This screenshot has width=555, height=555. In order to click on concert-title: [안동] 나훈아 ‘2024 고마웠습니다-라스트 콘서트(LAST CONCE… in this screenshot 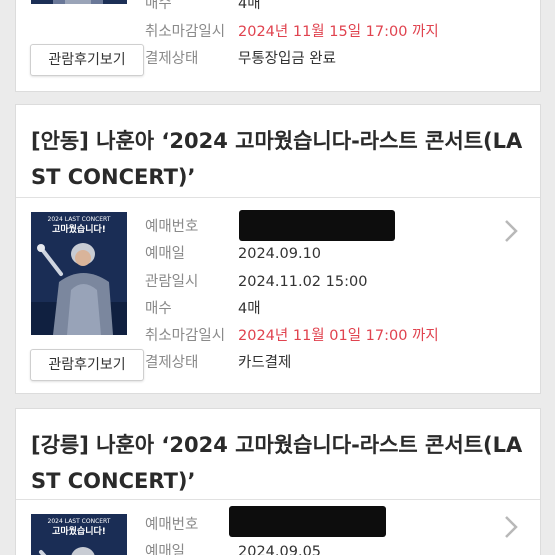, I will do `click(277, 159)`.